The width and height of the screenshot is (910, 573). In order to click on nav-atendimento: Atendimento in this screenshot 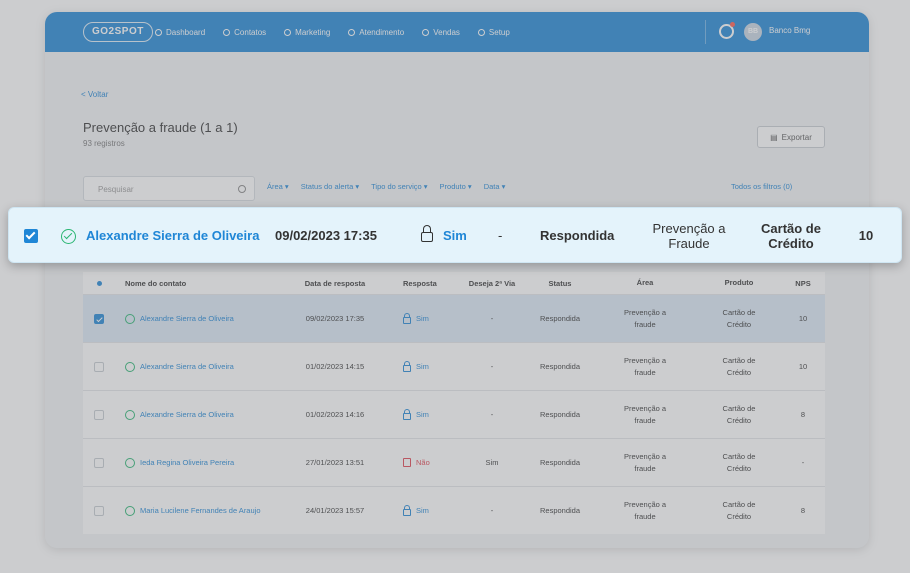, I will do `click(376, 32)`.